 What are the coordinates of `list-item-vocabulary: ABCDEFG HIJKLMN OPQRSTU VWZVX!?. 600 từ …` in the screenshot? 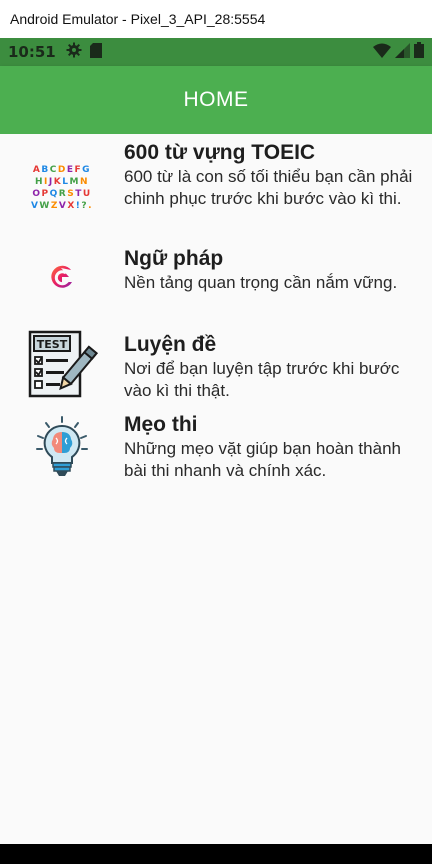 It's located at (216, 178).